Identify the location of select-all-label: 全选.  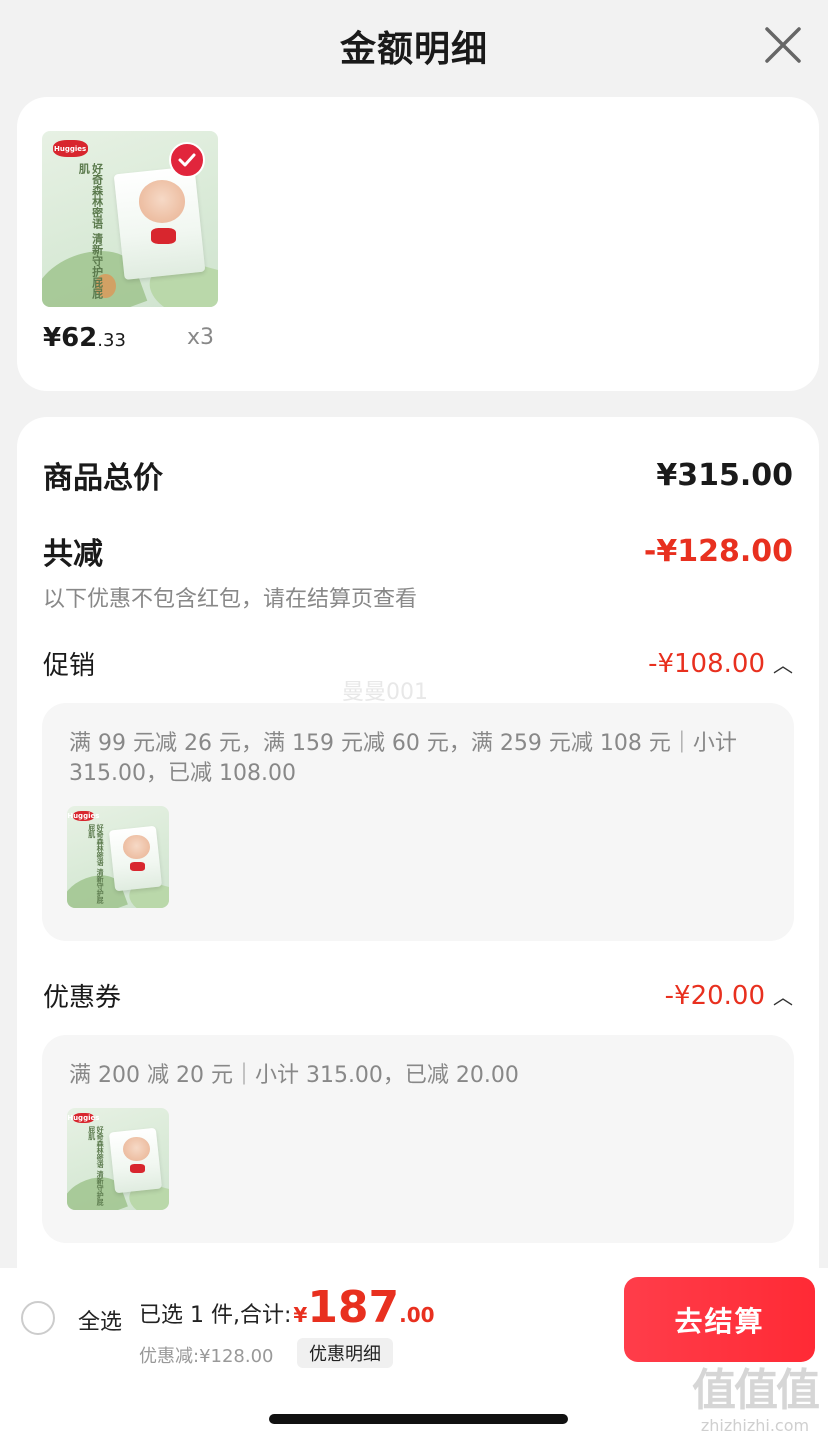
(100, 1320).